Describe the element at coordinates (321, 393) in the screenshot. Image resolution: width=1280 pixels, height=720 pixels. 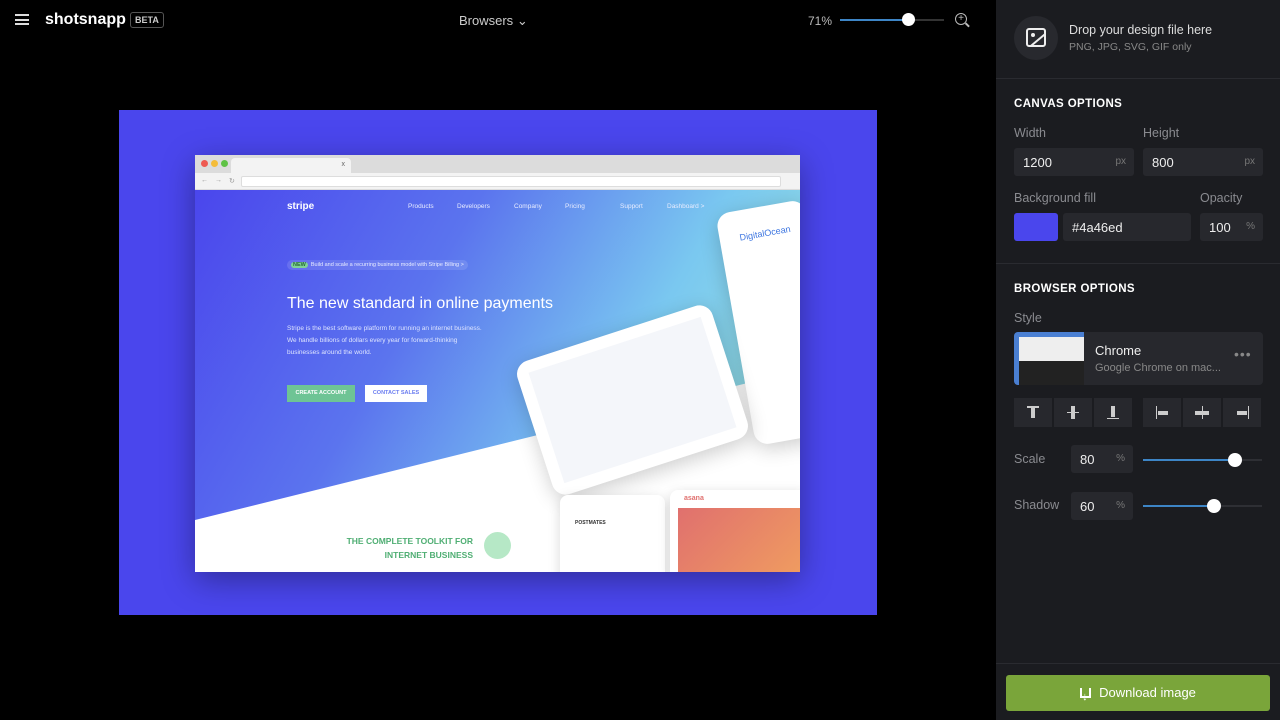
I see `site-create-account: CREATE ACCOUNT` at that location.